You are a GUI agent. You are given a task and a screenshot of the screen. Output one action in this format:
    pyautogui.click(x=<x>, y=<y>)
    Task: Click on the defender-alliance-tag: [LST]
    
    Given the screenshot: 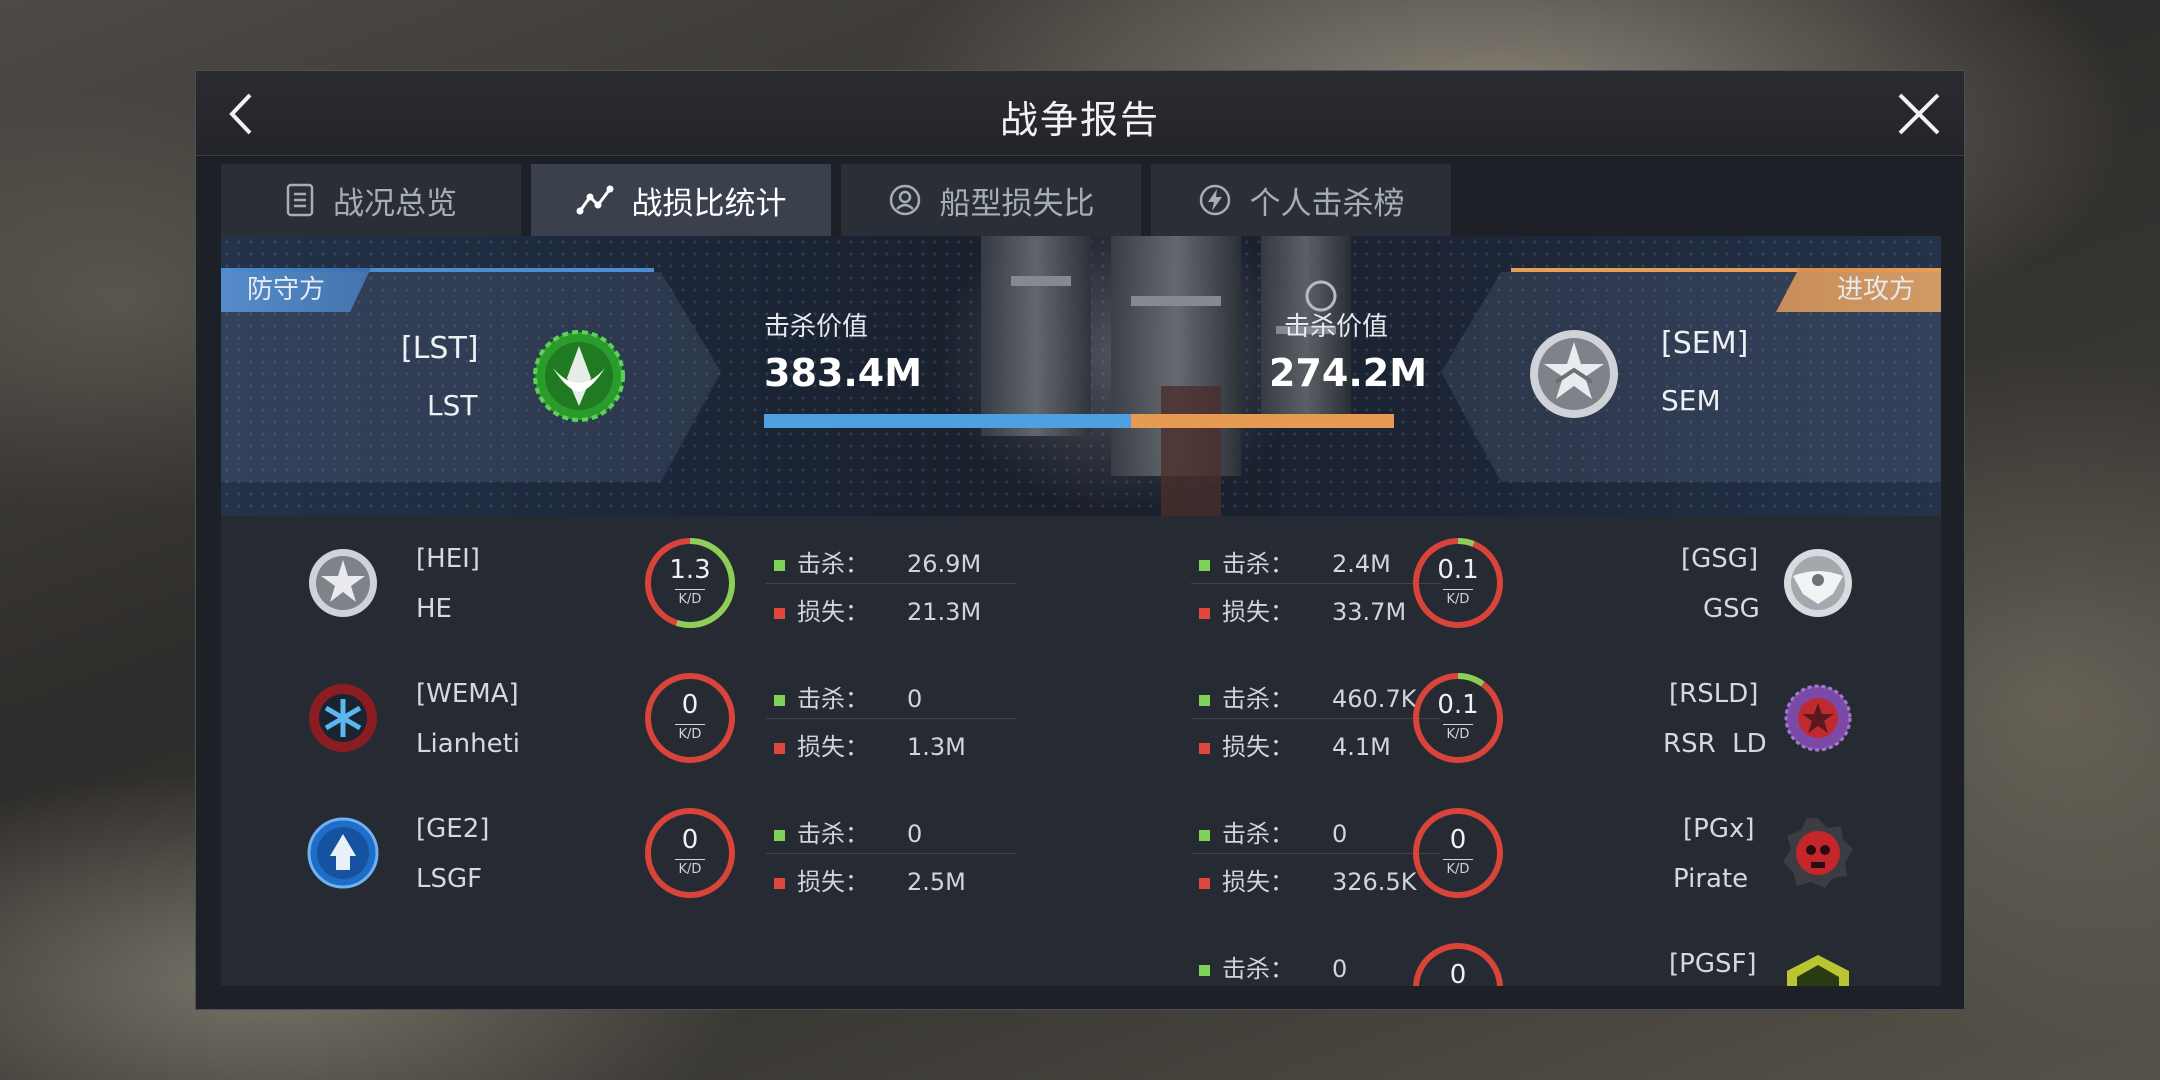 What is the action you would take?
    pyautogui.click(x=440, y=348)
    